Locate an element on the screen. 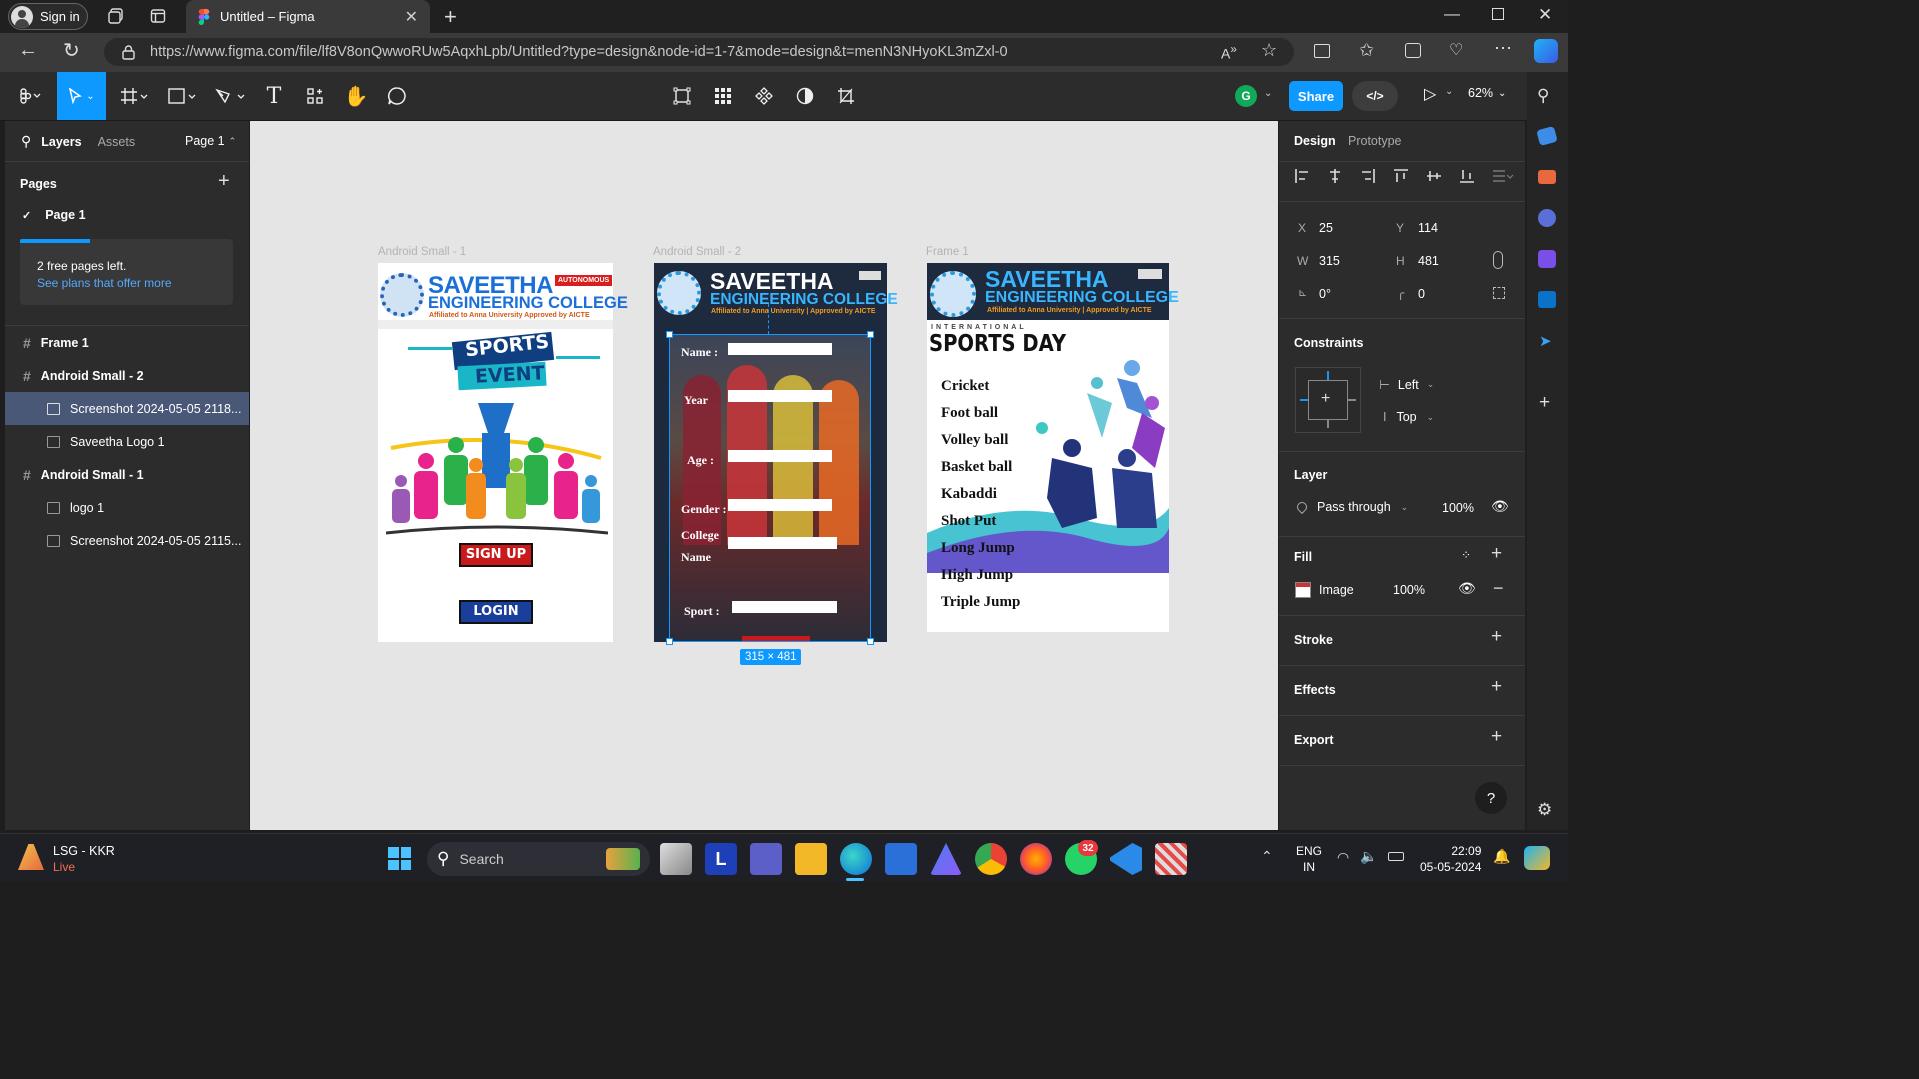 Image resolution: width=1919 pixels, height=1079 pixels. sidebar-search-icon: ⚲ is located at coordinates (1543, 96).